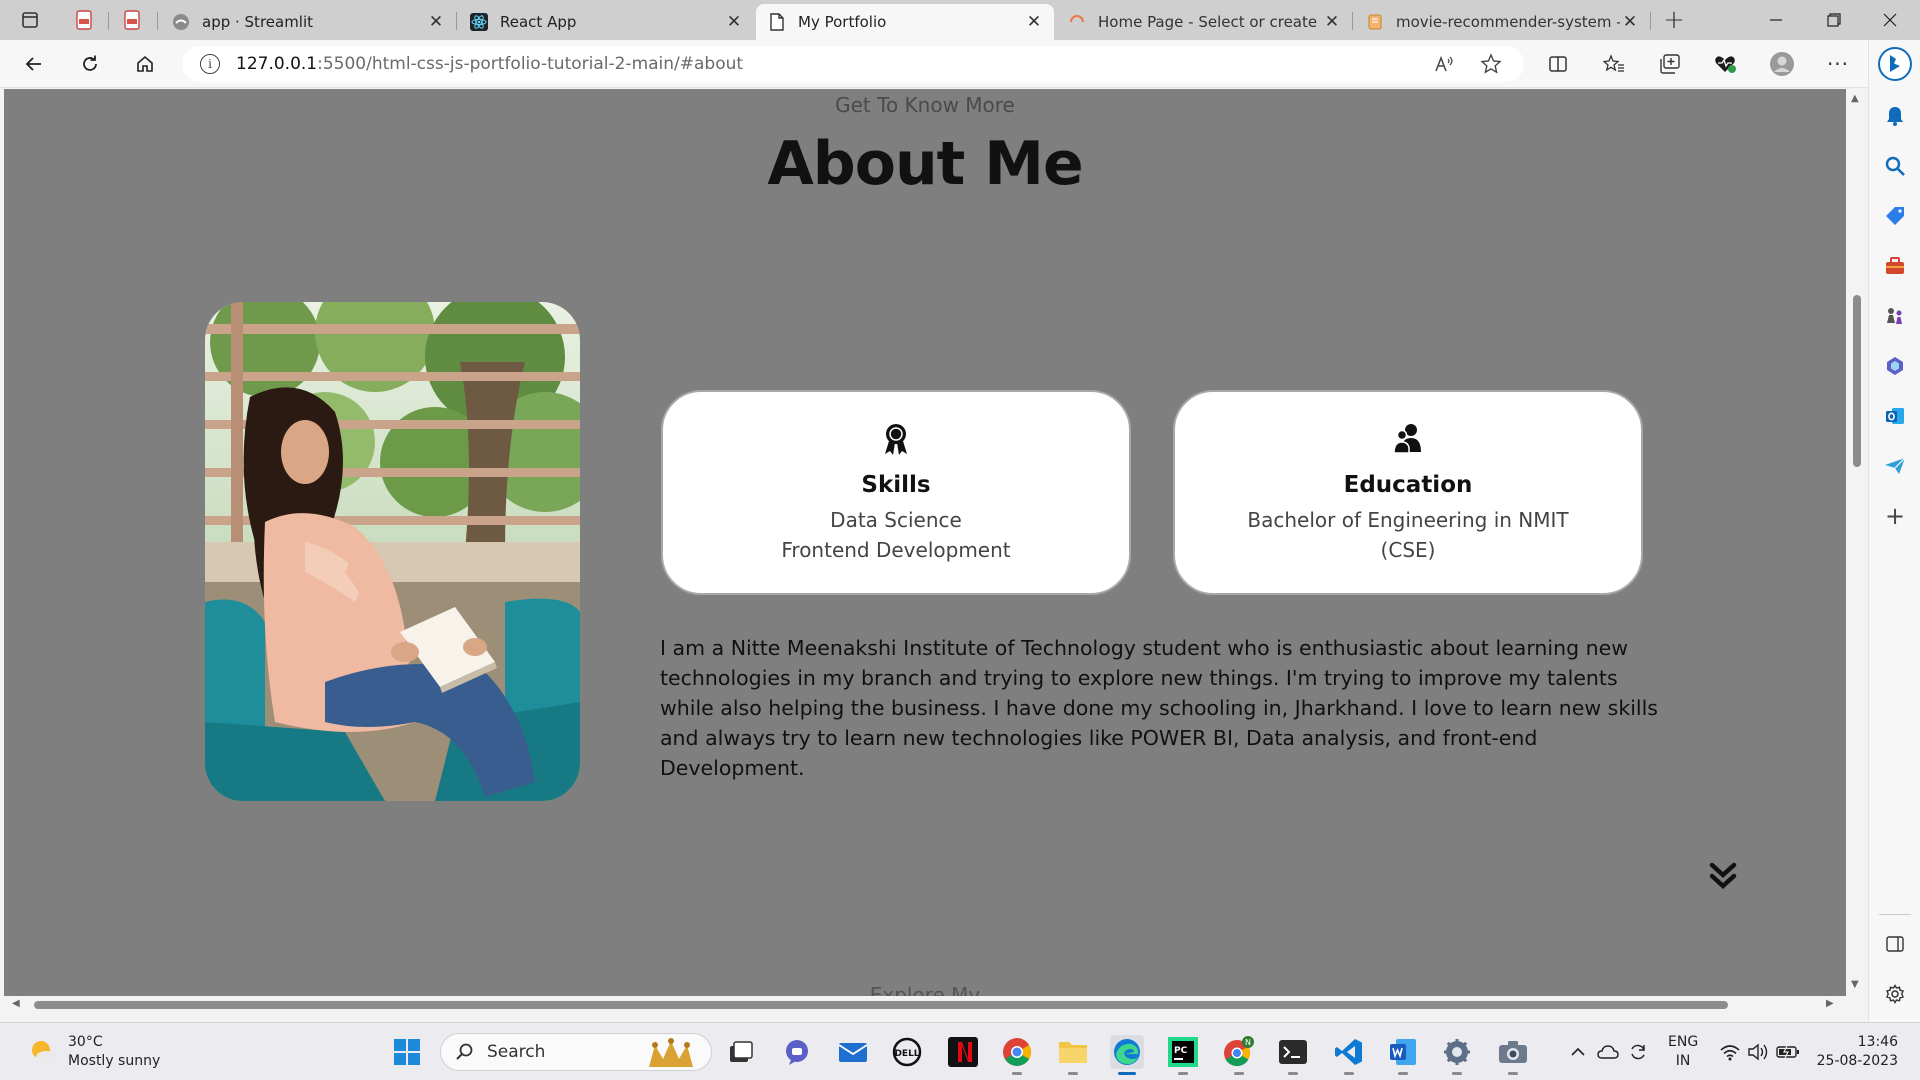 The image size is (1920, 1080). Describe the element at coordinates (1855, 984) in the screenshot. I see `scroll-down-icon: ▼` at that location.